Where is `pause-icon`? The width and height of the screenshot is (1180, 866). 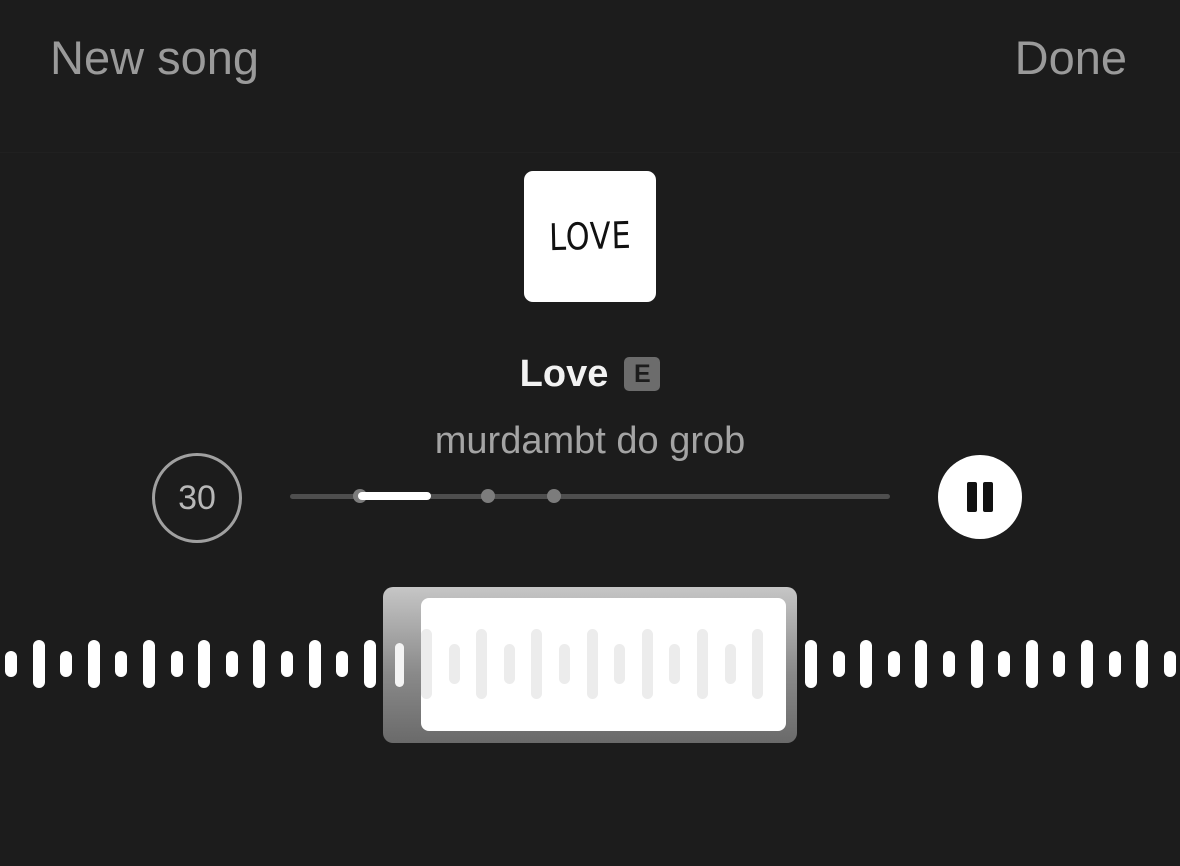 pause-icon is located at coordinates (972, 497).